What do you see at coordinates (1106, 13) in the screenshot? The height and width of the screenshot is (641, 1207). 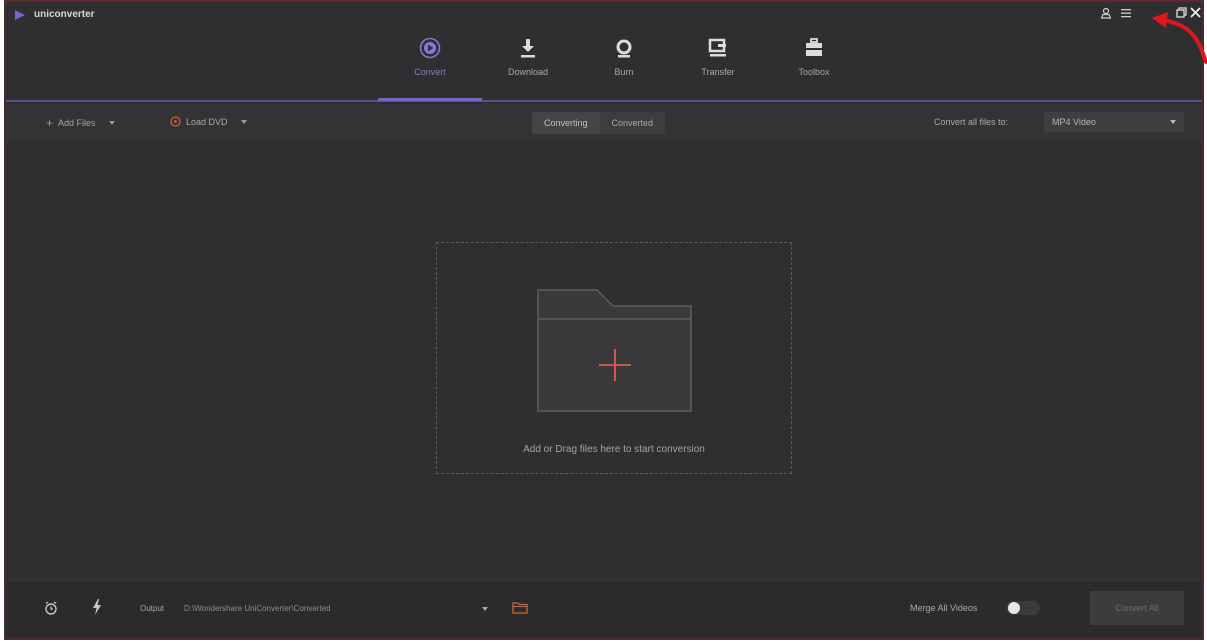 I see `account-icon` at bounding box center [1106, 13].